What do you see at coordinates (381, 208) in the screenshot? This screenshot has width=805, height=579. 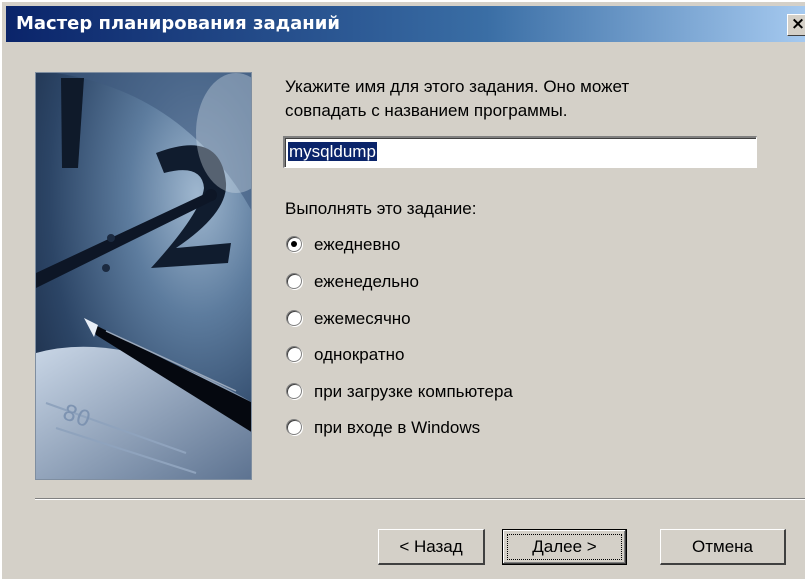 I see `schedule-label: Выполнять это задание:` at bounding box center [381, 208].